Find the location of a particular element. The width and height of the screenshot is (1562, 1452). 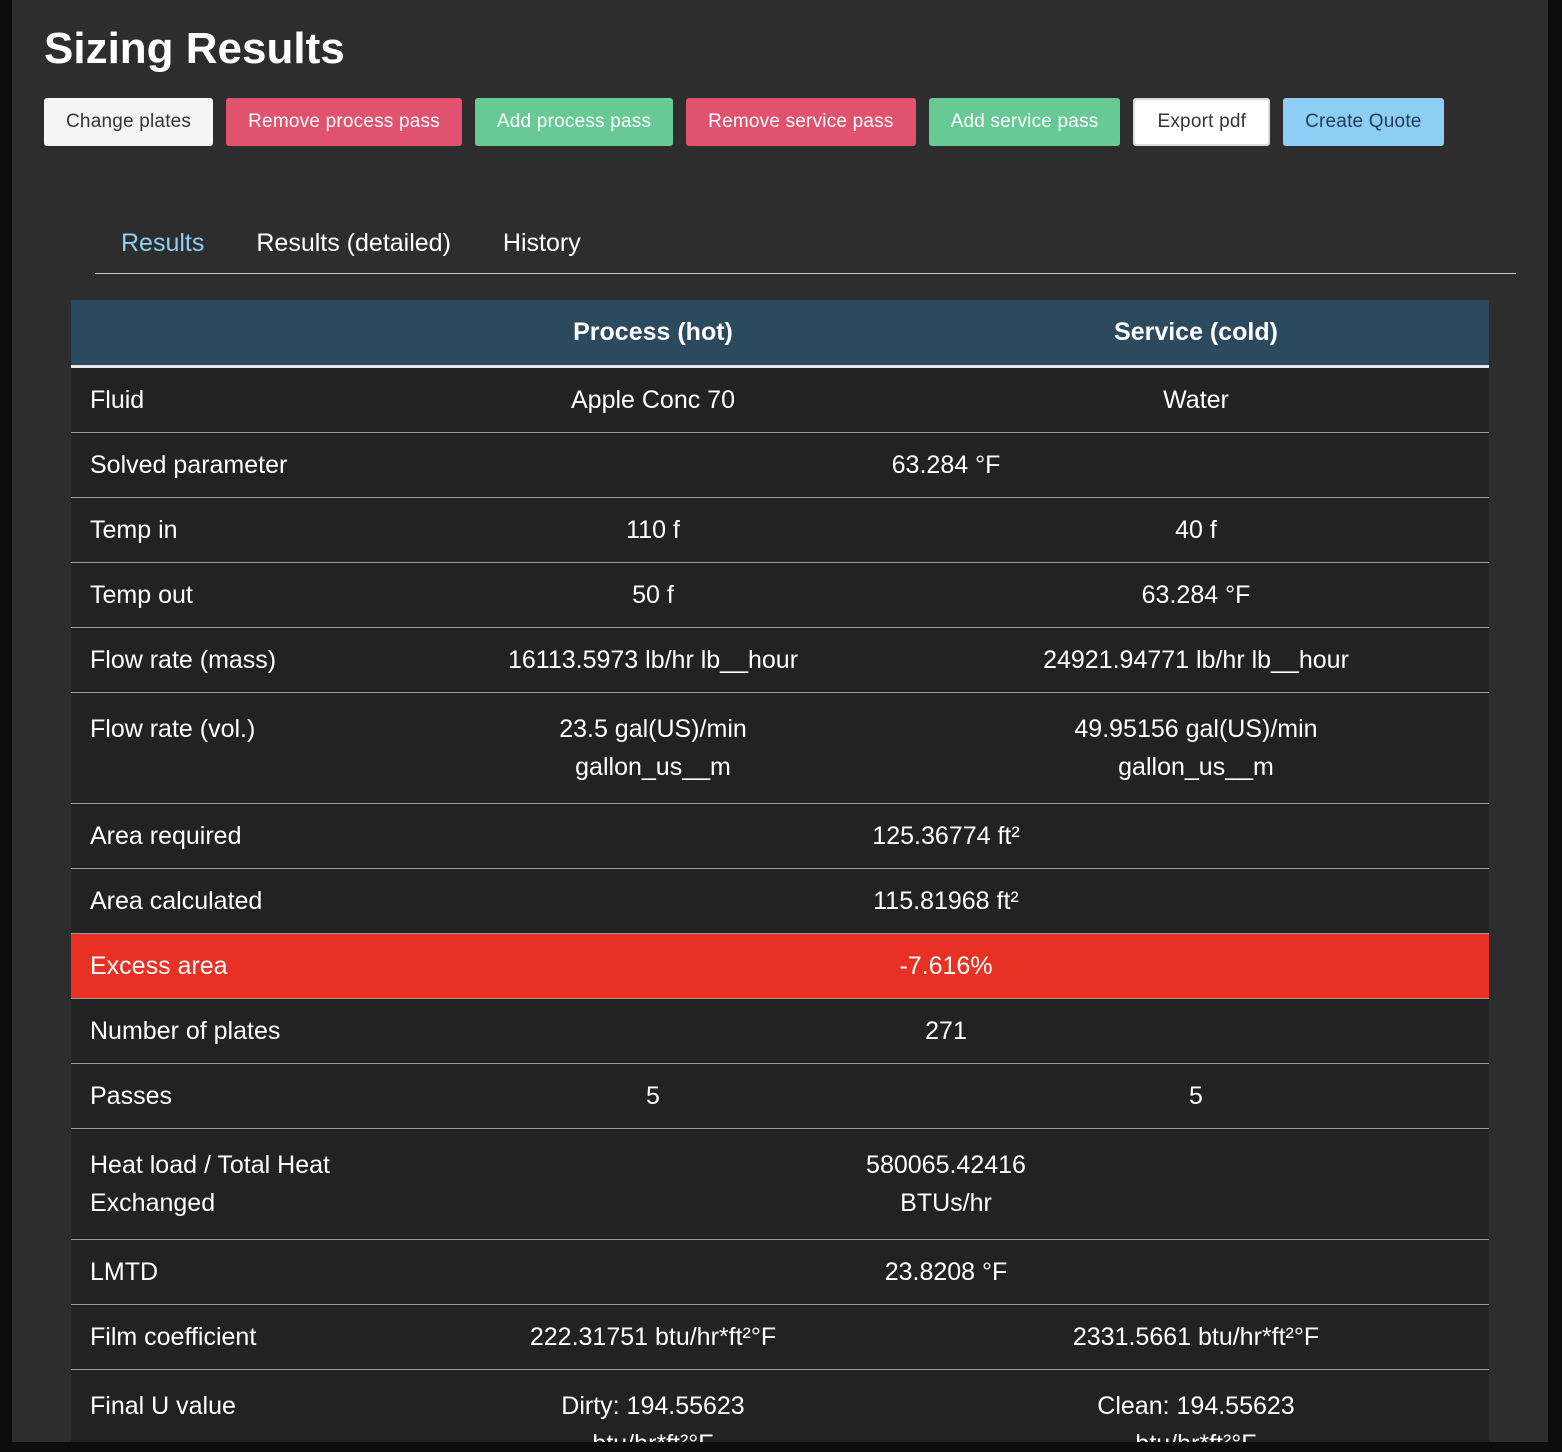

export-pdf-button: Export pdf is located at coordinates (1202, 122).